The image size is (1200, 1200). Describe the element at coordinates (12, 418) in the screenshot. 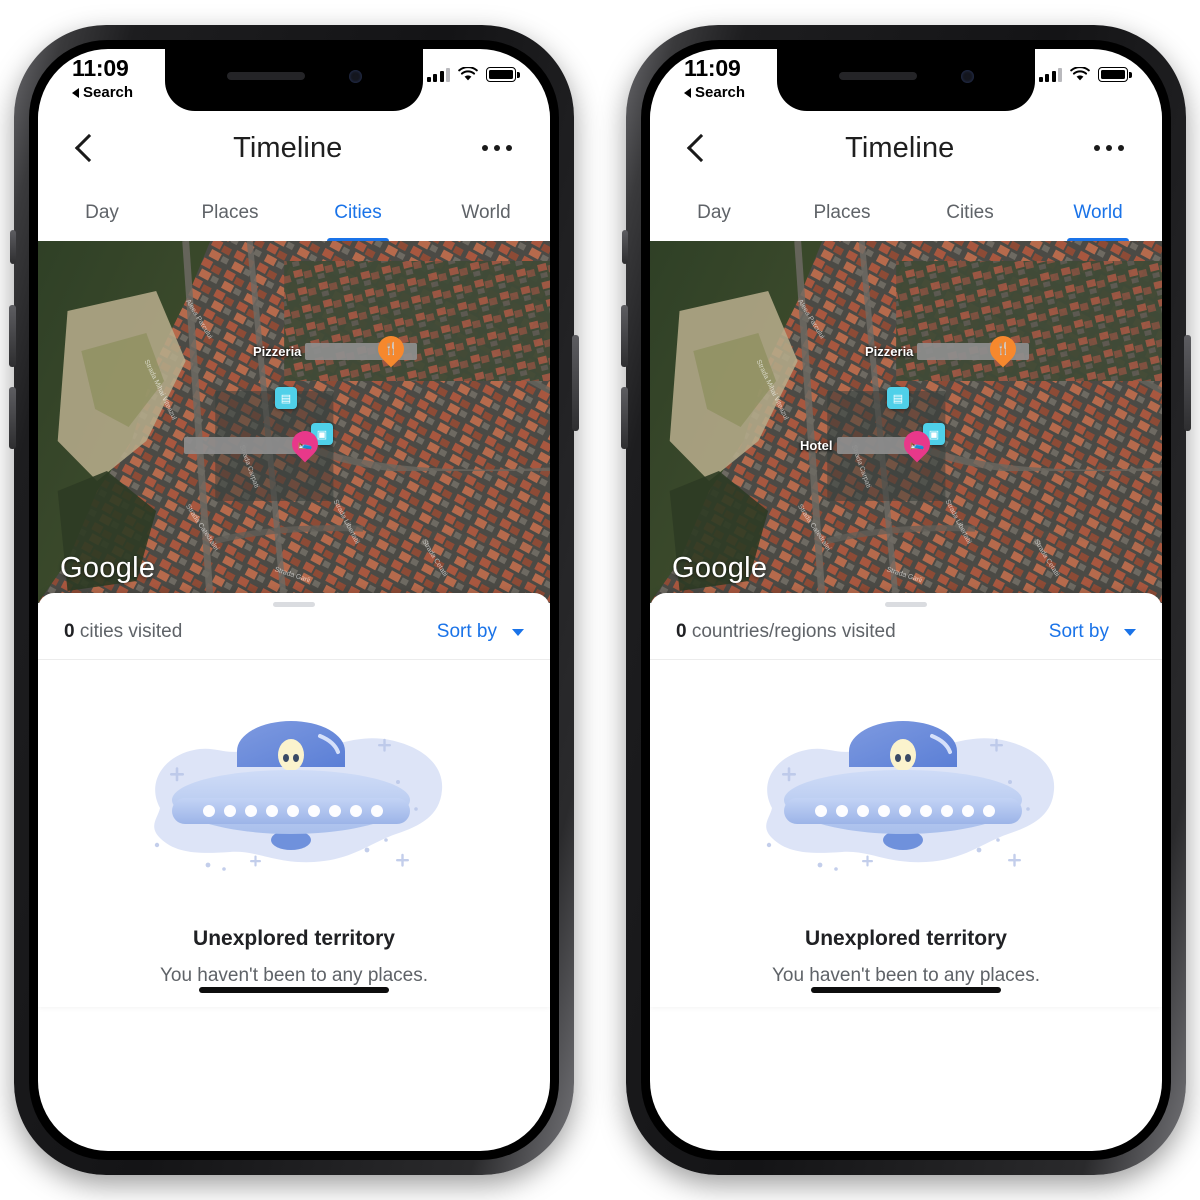

I see `volume-down-button-left` at that location.